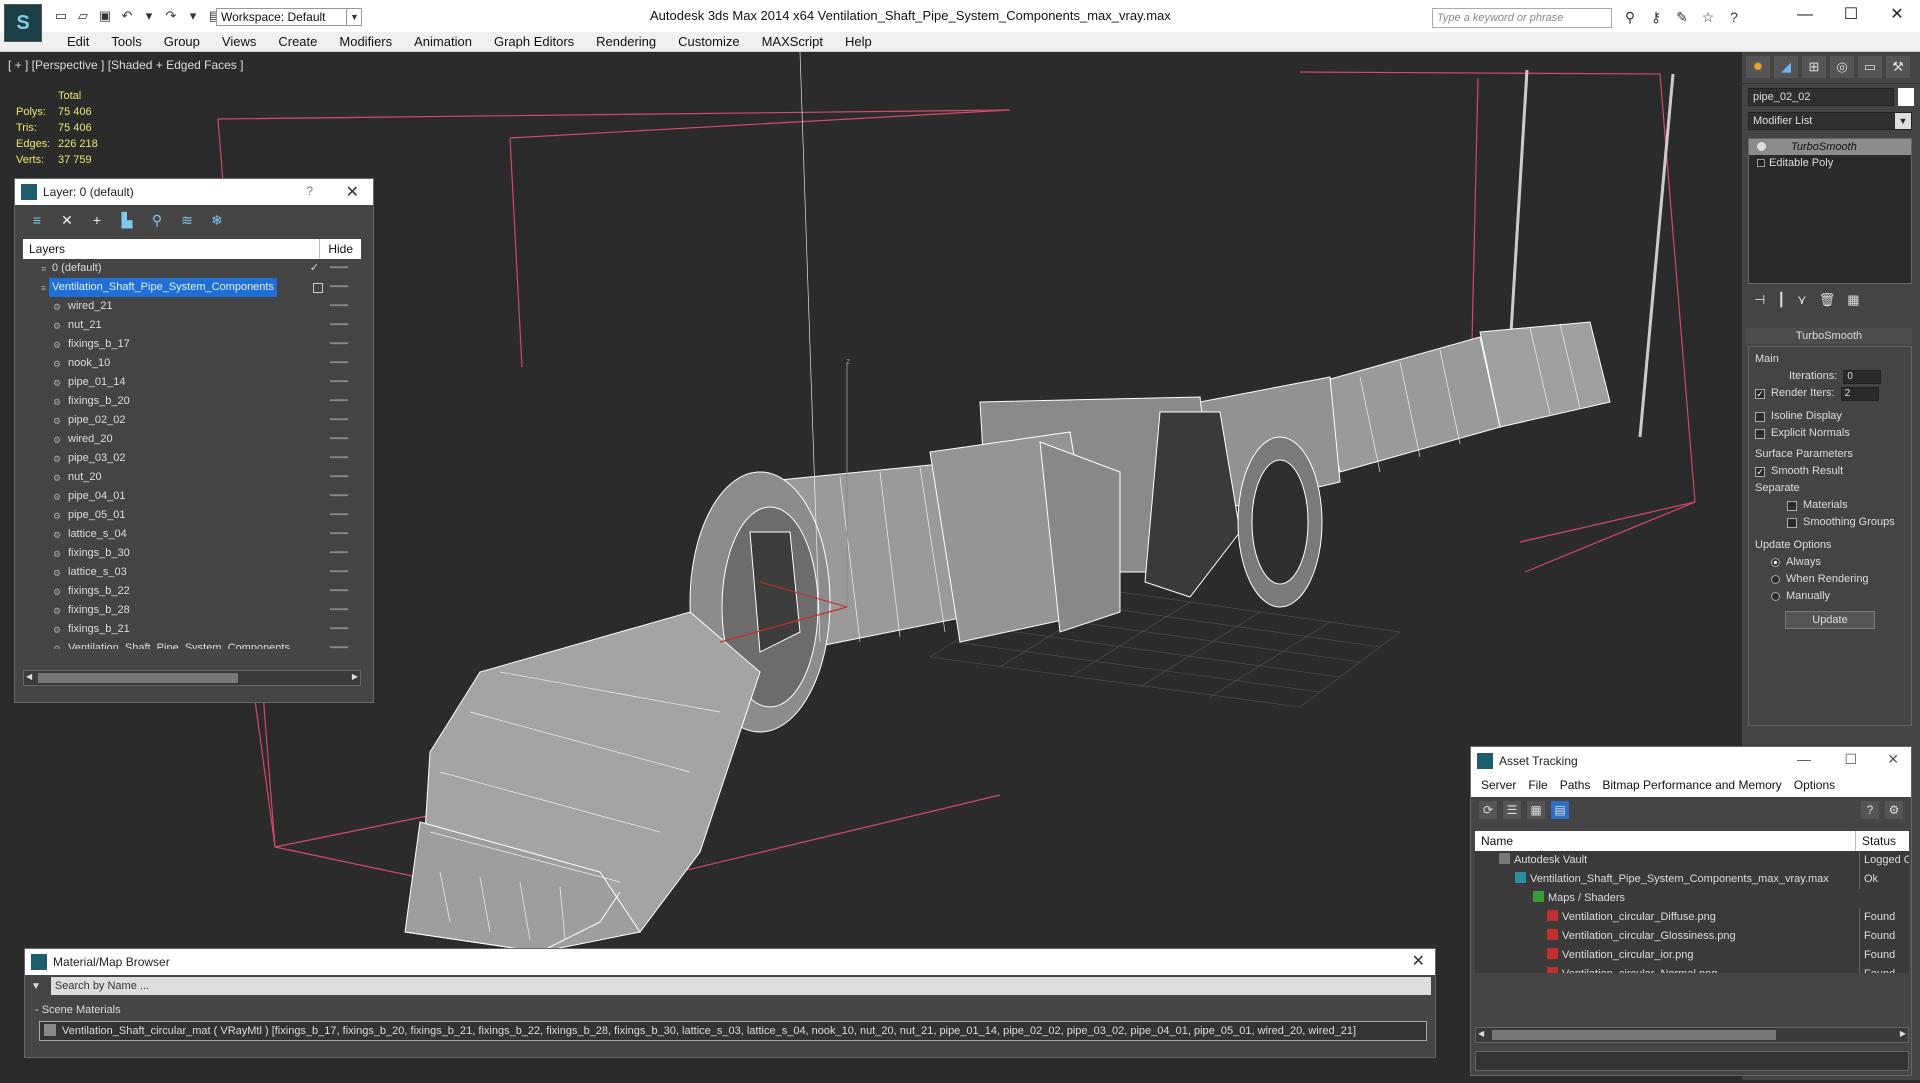  What do you see at coordinates (1894, 810) in the screenshot?
I see `options-icon: ⚙` at bounding box center [1894, 810].